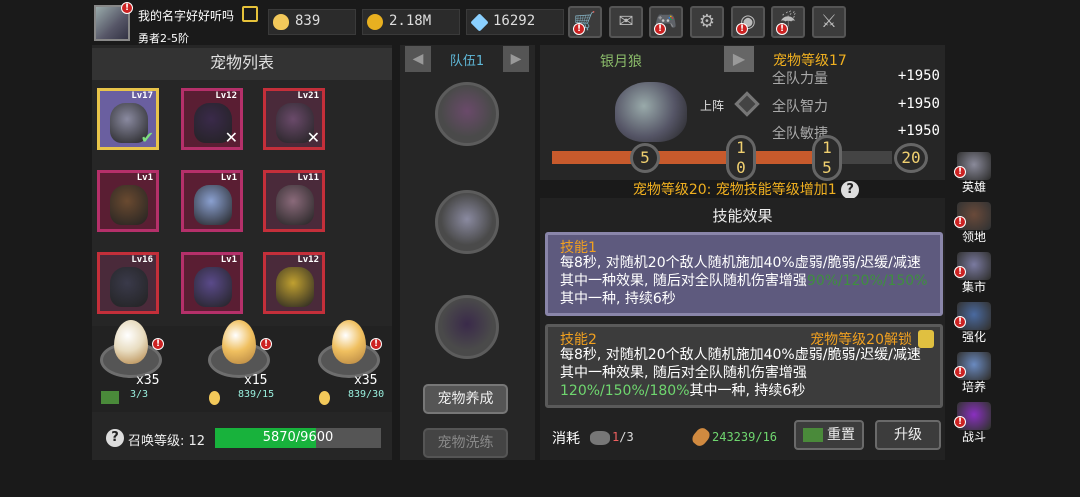 The image size is (1080, 497). I want to click on deploy-label: 上阵, so click(712, 106).